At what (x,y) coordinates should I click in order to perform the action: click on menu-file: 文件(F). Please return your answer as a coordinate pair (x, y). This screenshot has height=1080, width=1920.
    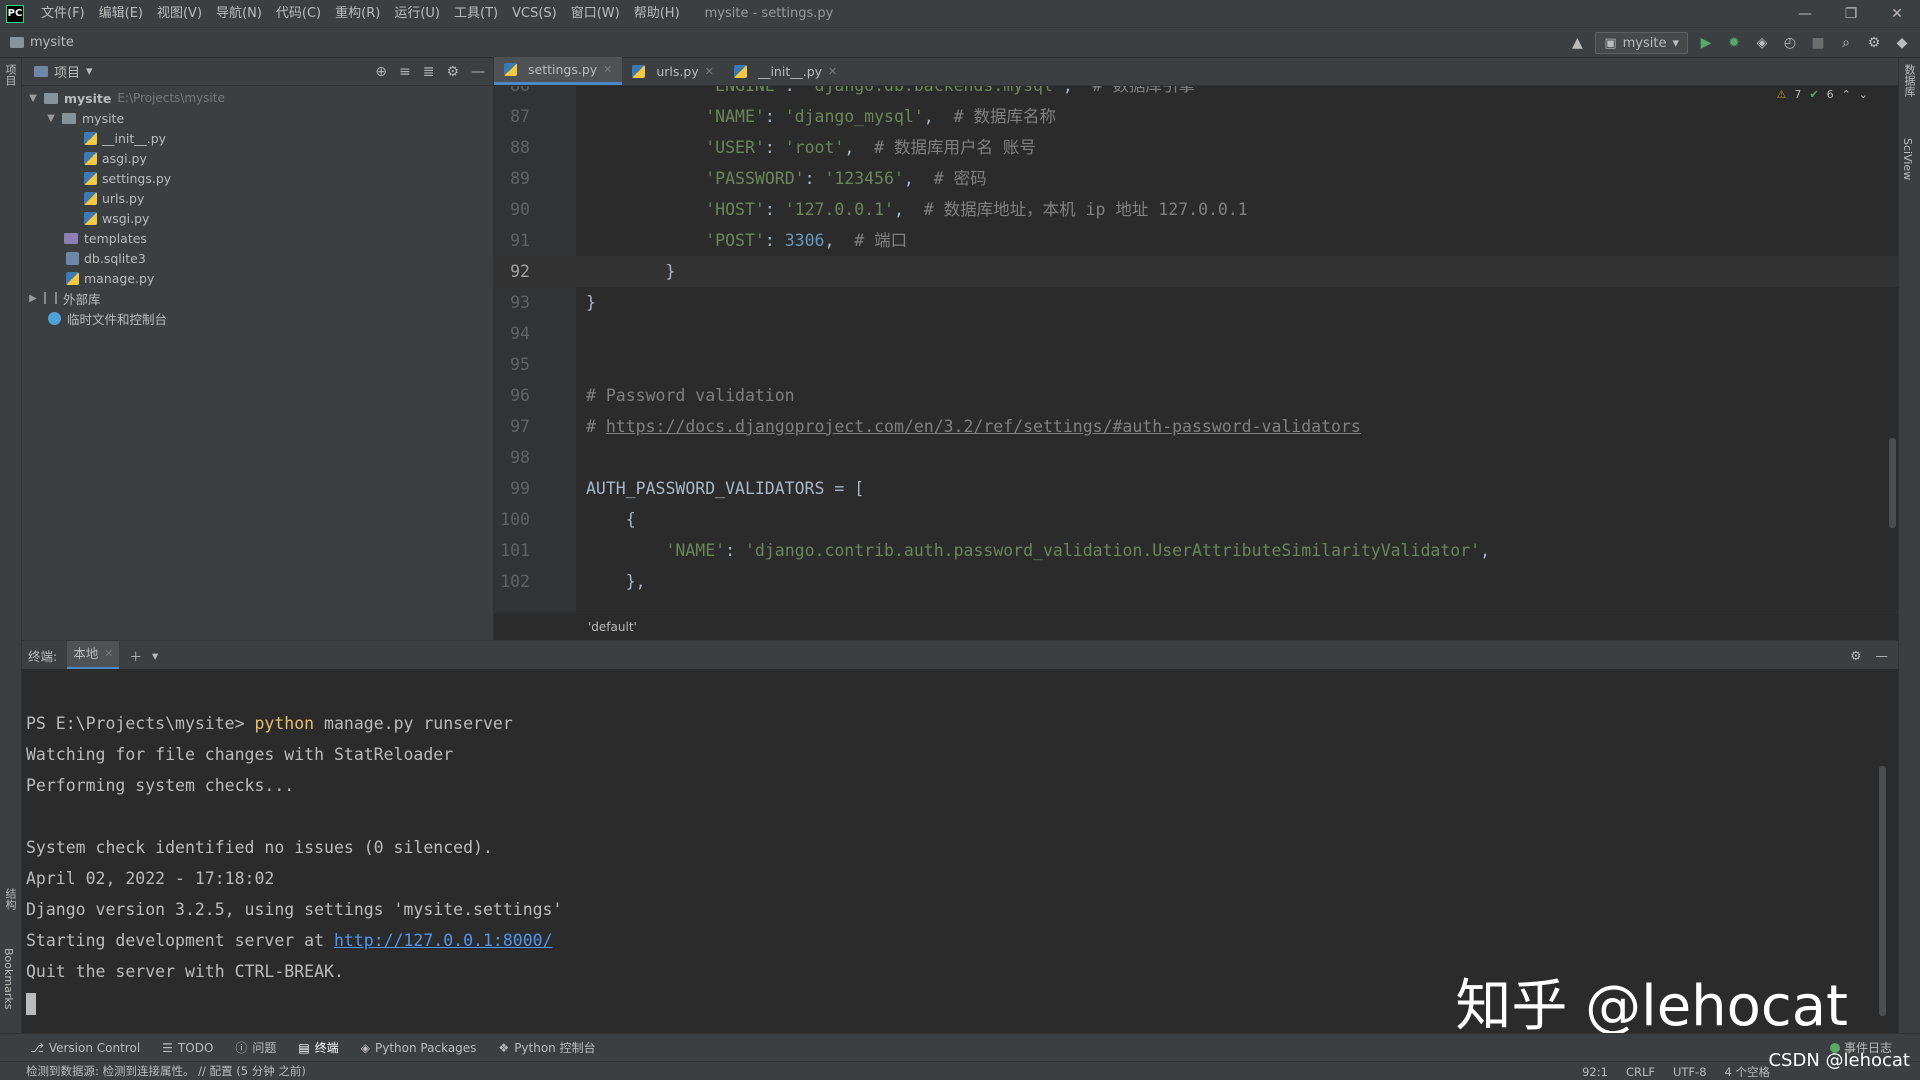
    Looking at the image, I should click on (63, 14).